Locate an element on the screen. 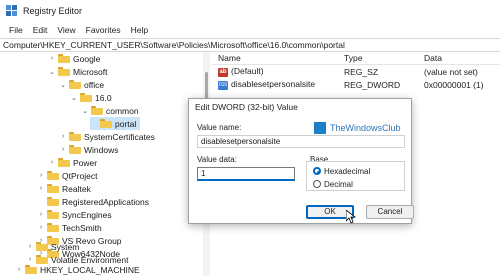 The height and width of the screenshot is (276, 500). folder-open-icon is located at coordinates (106, 123).